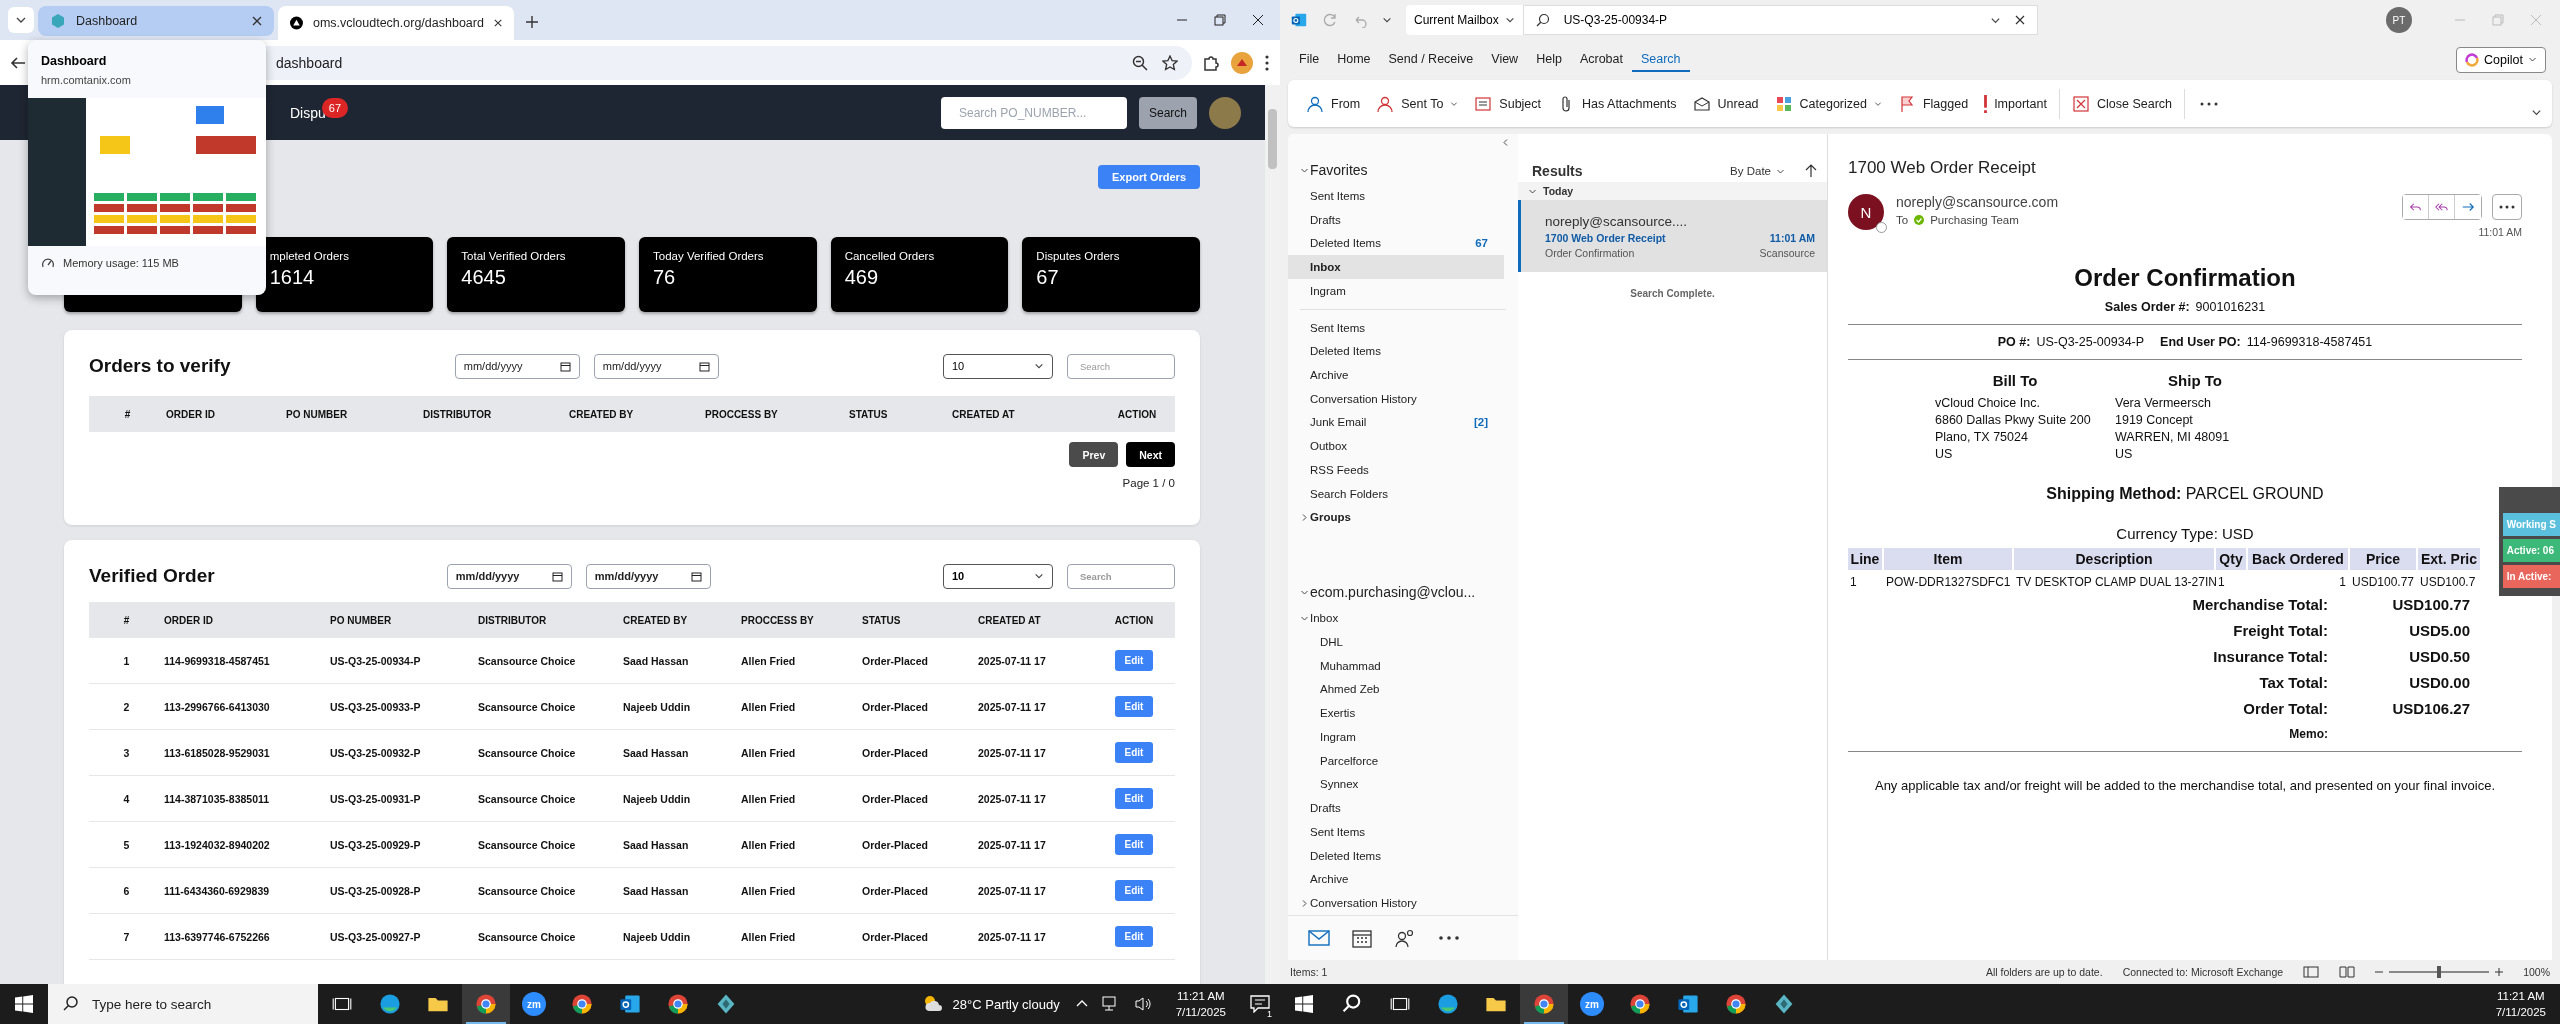 The height and width of the screenshot is (1024, 2560). I want to click on page-size-select: 10, so click(998, 366).